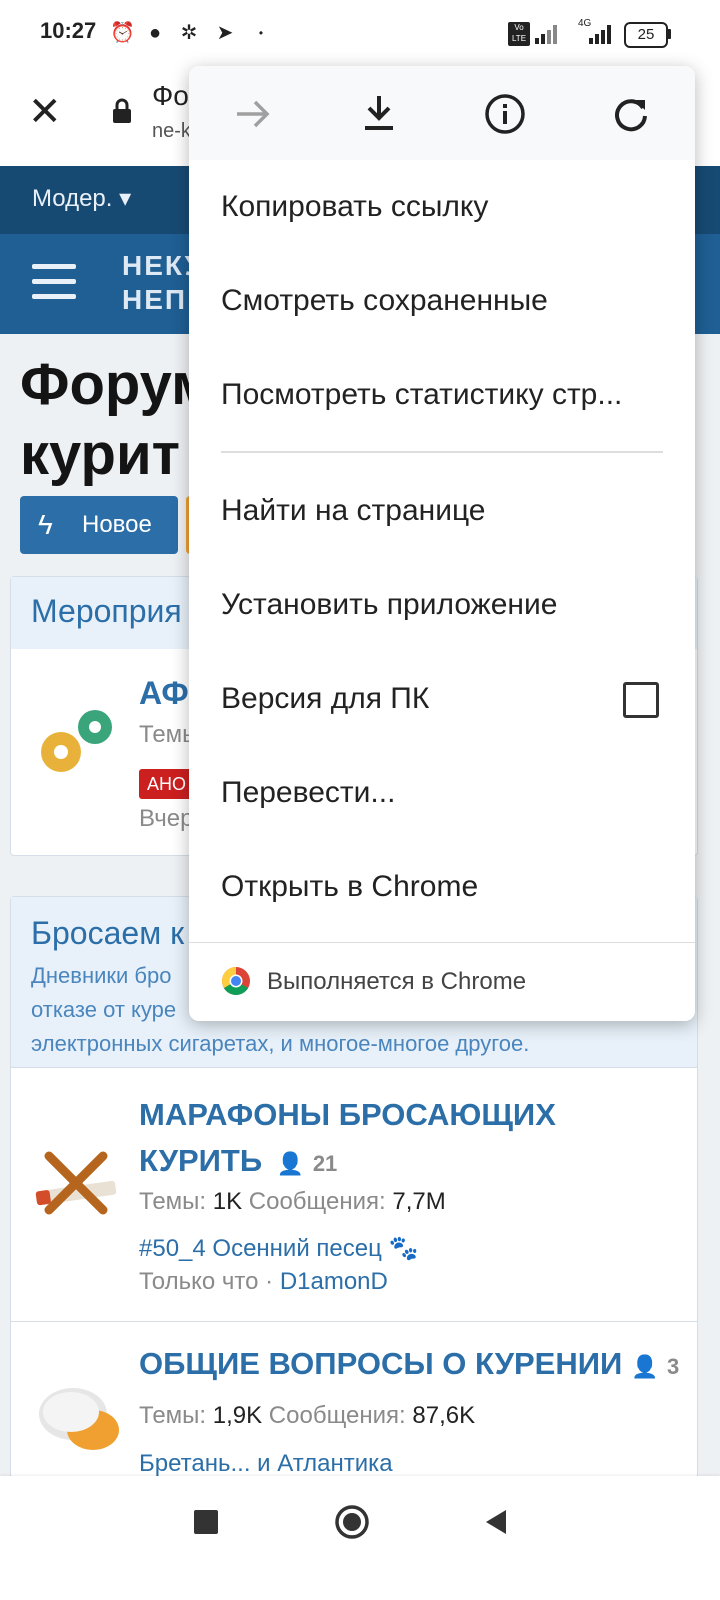 This screenshot has height=1600, width=720. What do you see at coordinates (81, 198) in the screenshot?
I see `moderator-menu: Модер. ▾` at bounding box center [81, 198].